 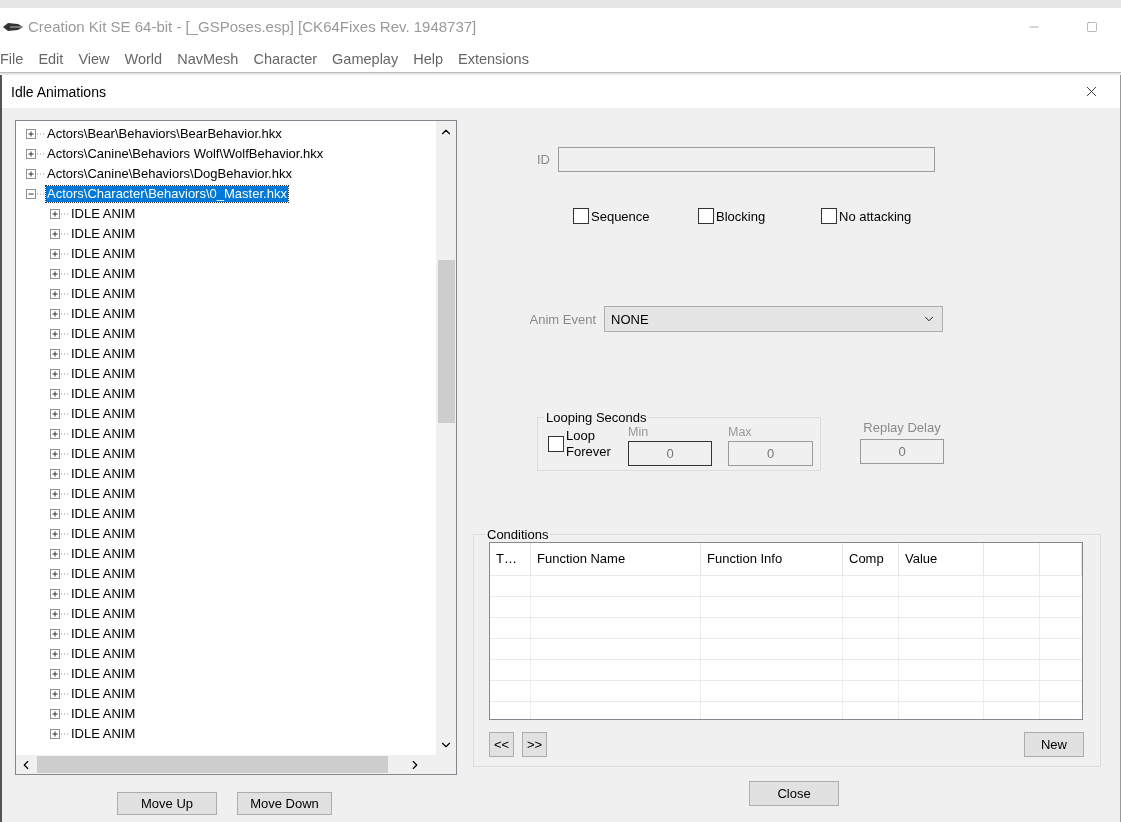 What do you see at coordinates (369, 58) in the screenshot?
I see `menu-item: Gameplay` at bounding box center [369, 58].